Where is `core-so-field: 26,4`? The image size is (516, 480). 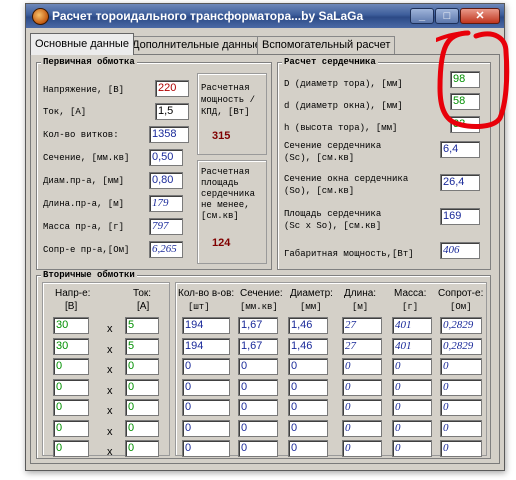 core-so-field: 26,4 is located at coordinates (460, 182).